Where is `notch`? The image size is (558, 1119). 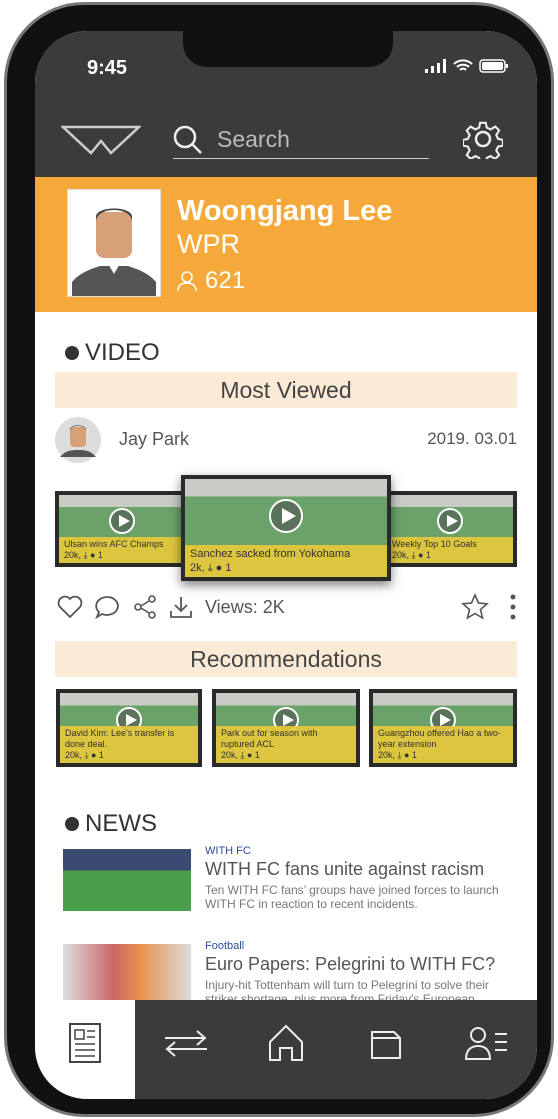 notch is located at coordinates (288, 49).